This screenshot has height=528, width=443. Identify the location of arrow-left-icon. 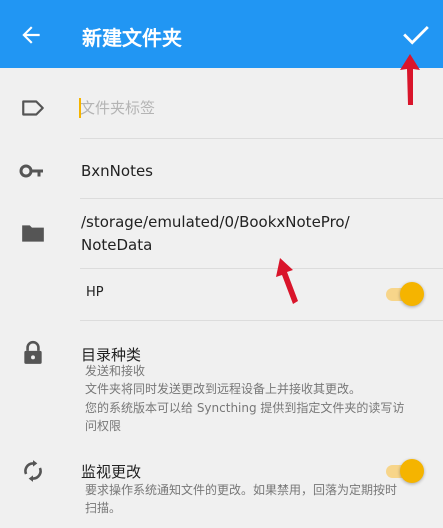
(31, 35).